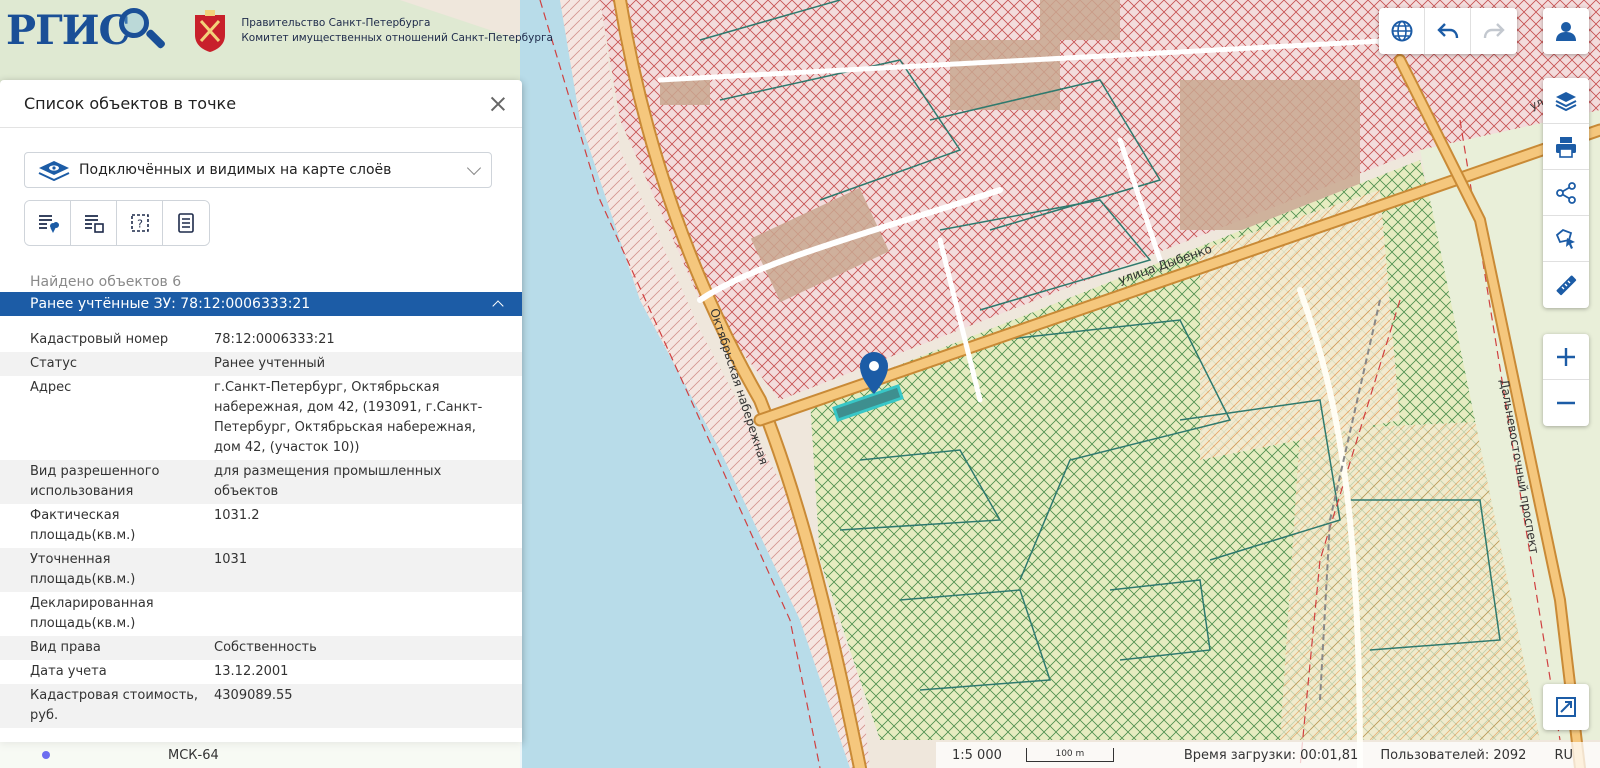 This screenshot has width=1600, height=768. I want to click on user-button, so click(1566, 31).